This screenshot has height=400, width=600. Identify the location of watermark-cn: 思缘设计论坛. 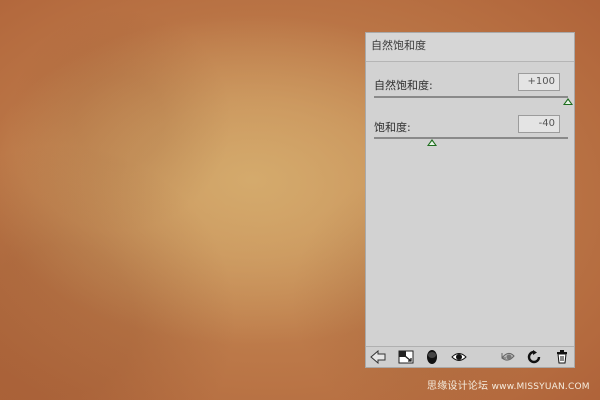
(458, 386).